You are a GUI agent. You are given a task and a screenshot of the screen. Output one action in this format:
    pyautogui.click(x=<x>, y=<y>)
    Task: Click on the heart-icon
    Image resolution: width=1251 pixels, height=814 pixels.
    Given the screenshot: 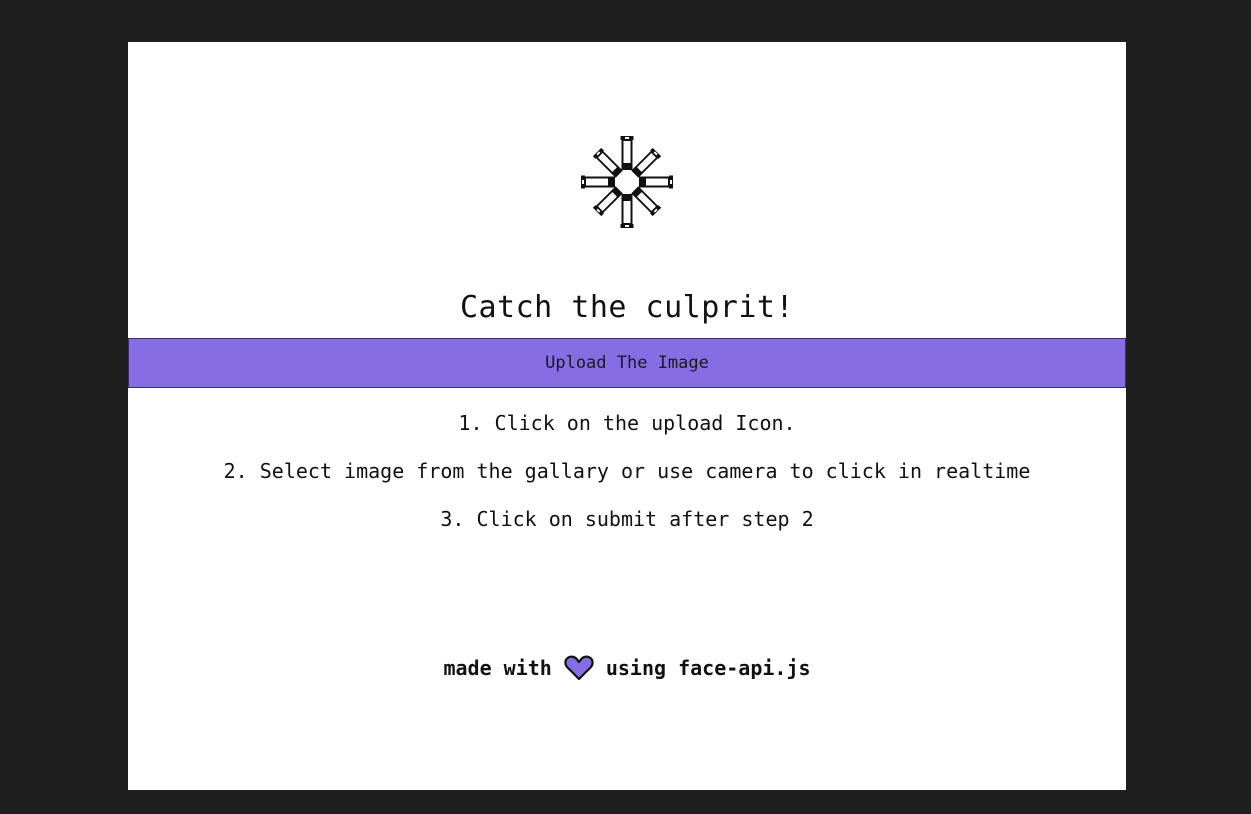 What is the action you would take?
    pyautogui.click(x=579, y=668)
    